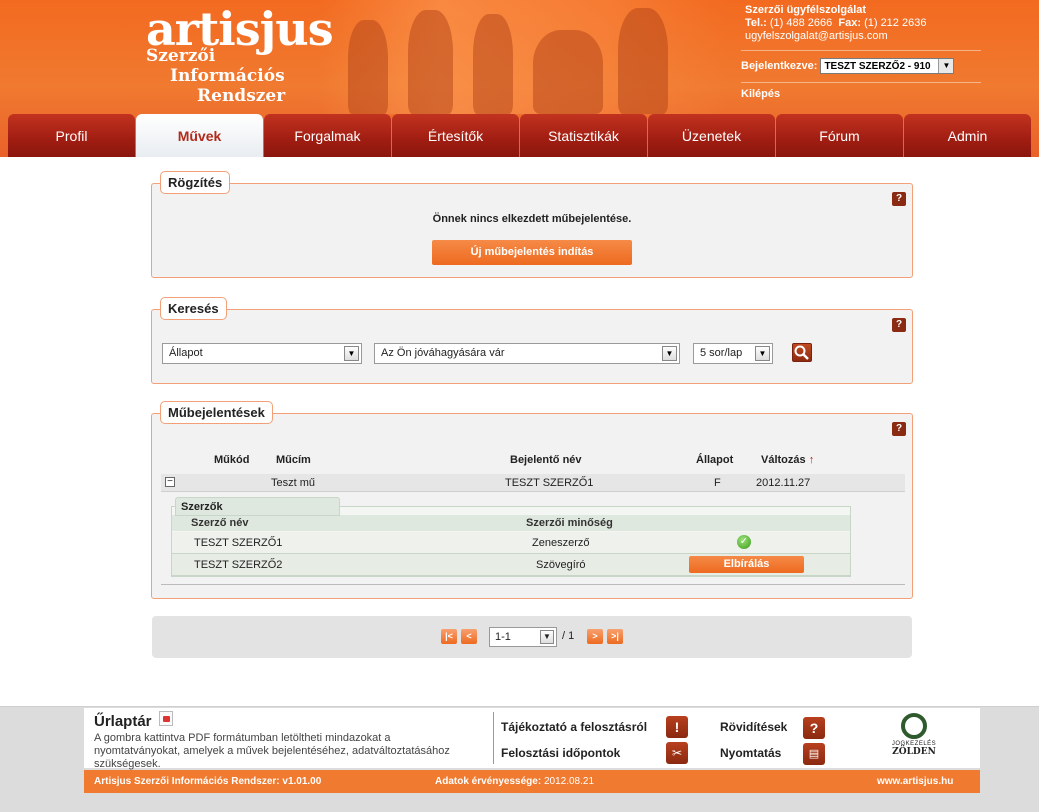 Image resolution: width=1039 pixels, height=812 pixels. I want to click on print-link: Nyomtatás, so click(750, 753).